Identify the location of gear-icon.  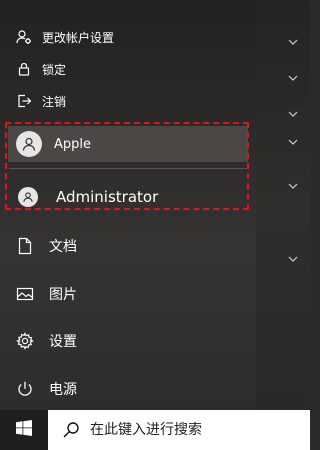
(25, 341).